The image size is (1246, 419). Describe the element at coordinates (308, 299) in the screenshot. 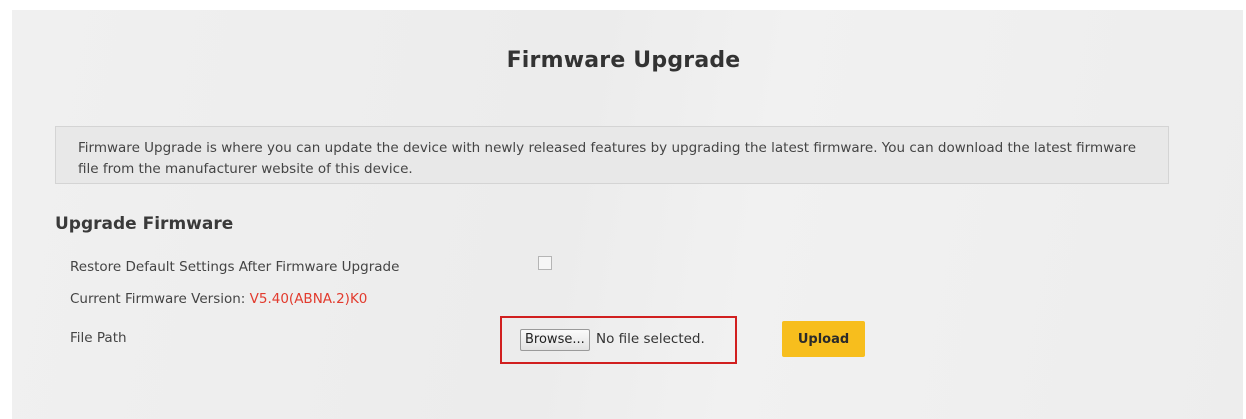

I see `current-firmware-version-value: V5.40(ABNA.2)K0` at that location.